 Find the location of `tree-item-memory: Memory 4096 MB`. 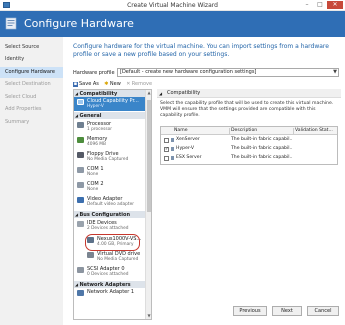

tree-item-memory: Memory 4096 MB is located at coordinates (110, 142).